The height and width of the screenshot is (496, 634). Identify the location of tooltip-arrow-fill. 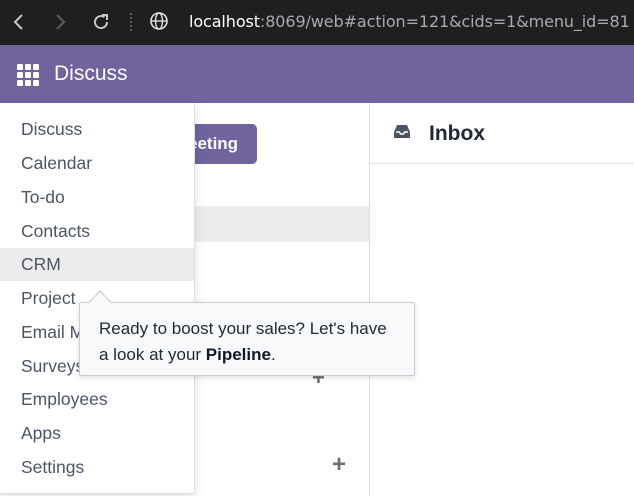
(100, 297).